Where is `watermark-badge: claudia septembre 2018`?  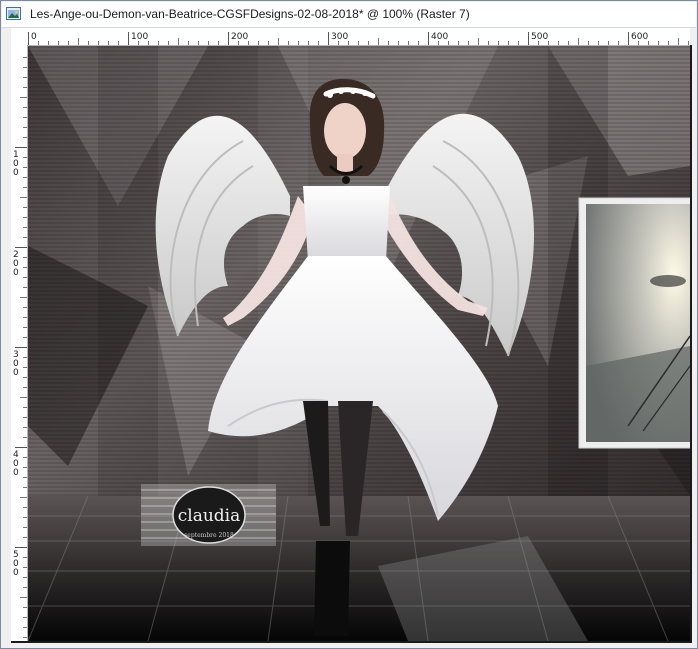
watermark-badge: claudia septembre 2018 is located at coordinates (208, 515).